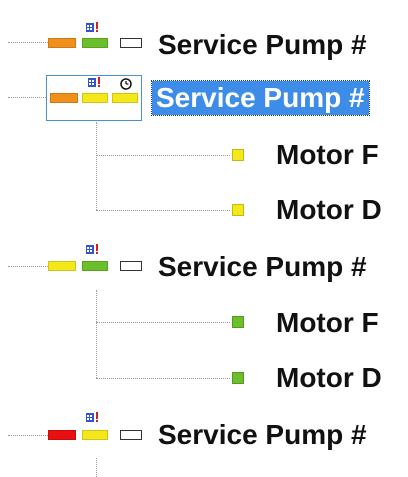 The width and height of the screenshot is (408, 477). What do you see at coordinates (62, 435) in the screenshot?
I see `status-bar-red` at bounding box center [62, 435].